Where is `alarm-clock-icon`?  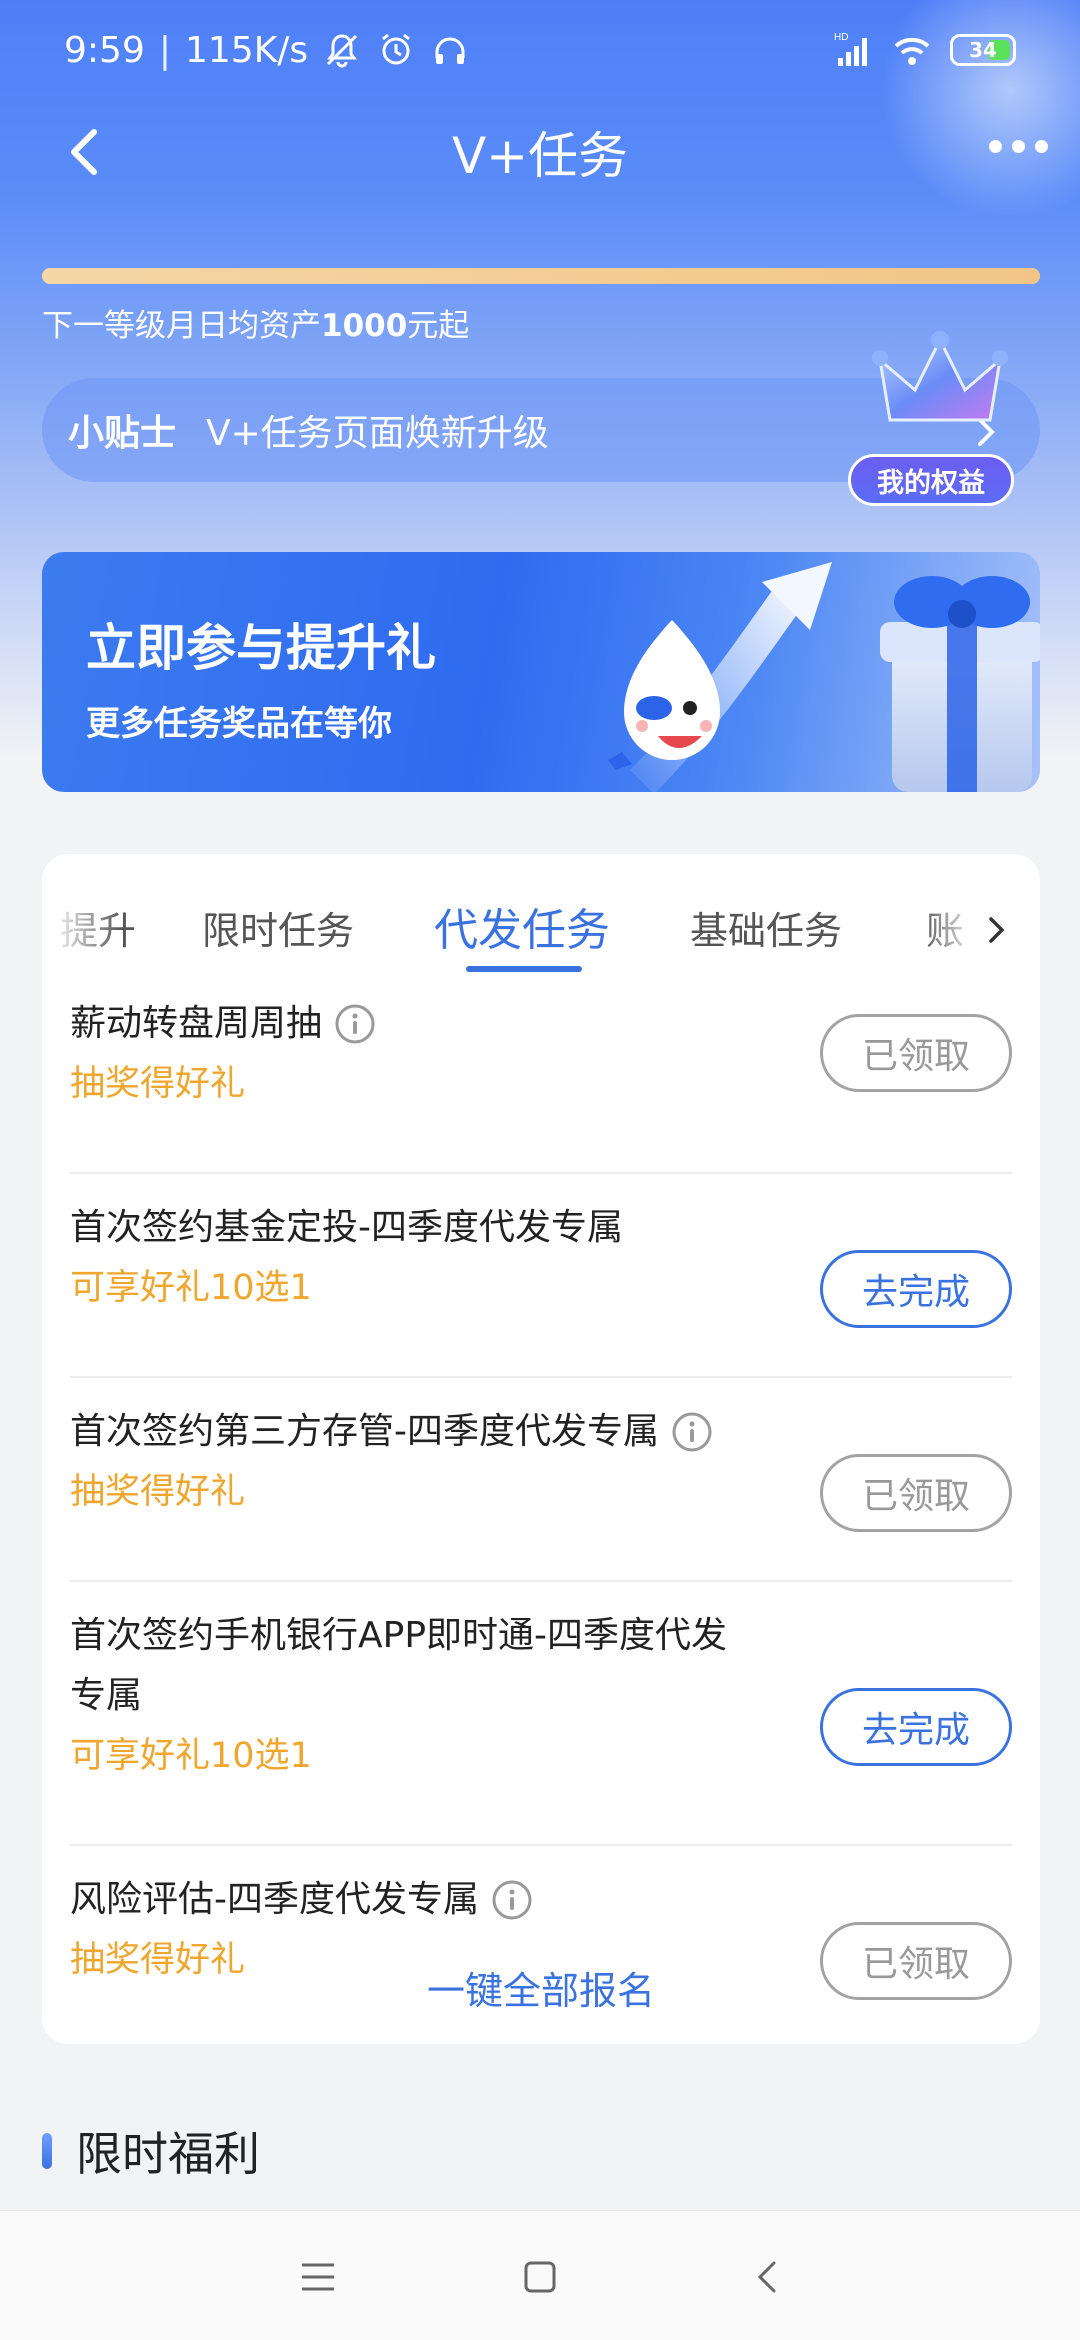 alarm-clock-icon is located at coordinates (396, 49).